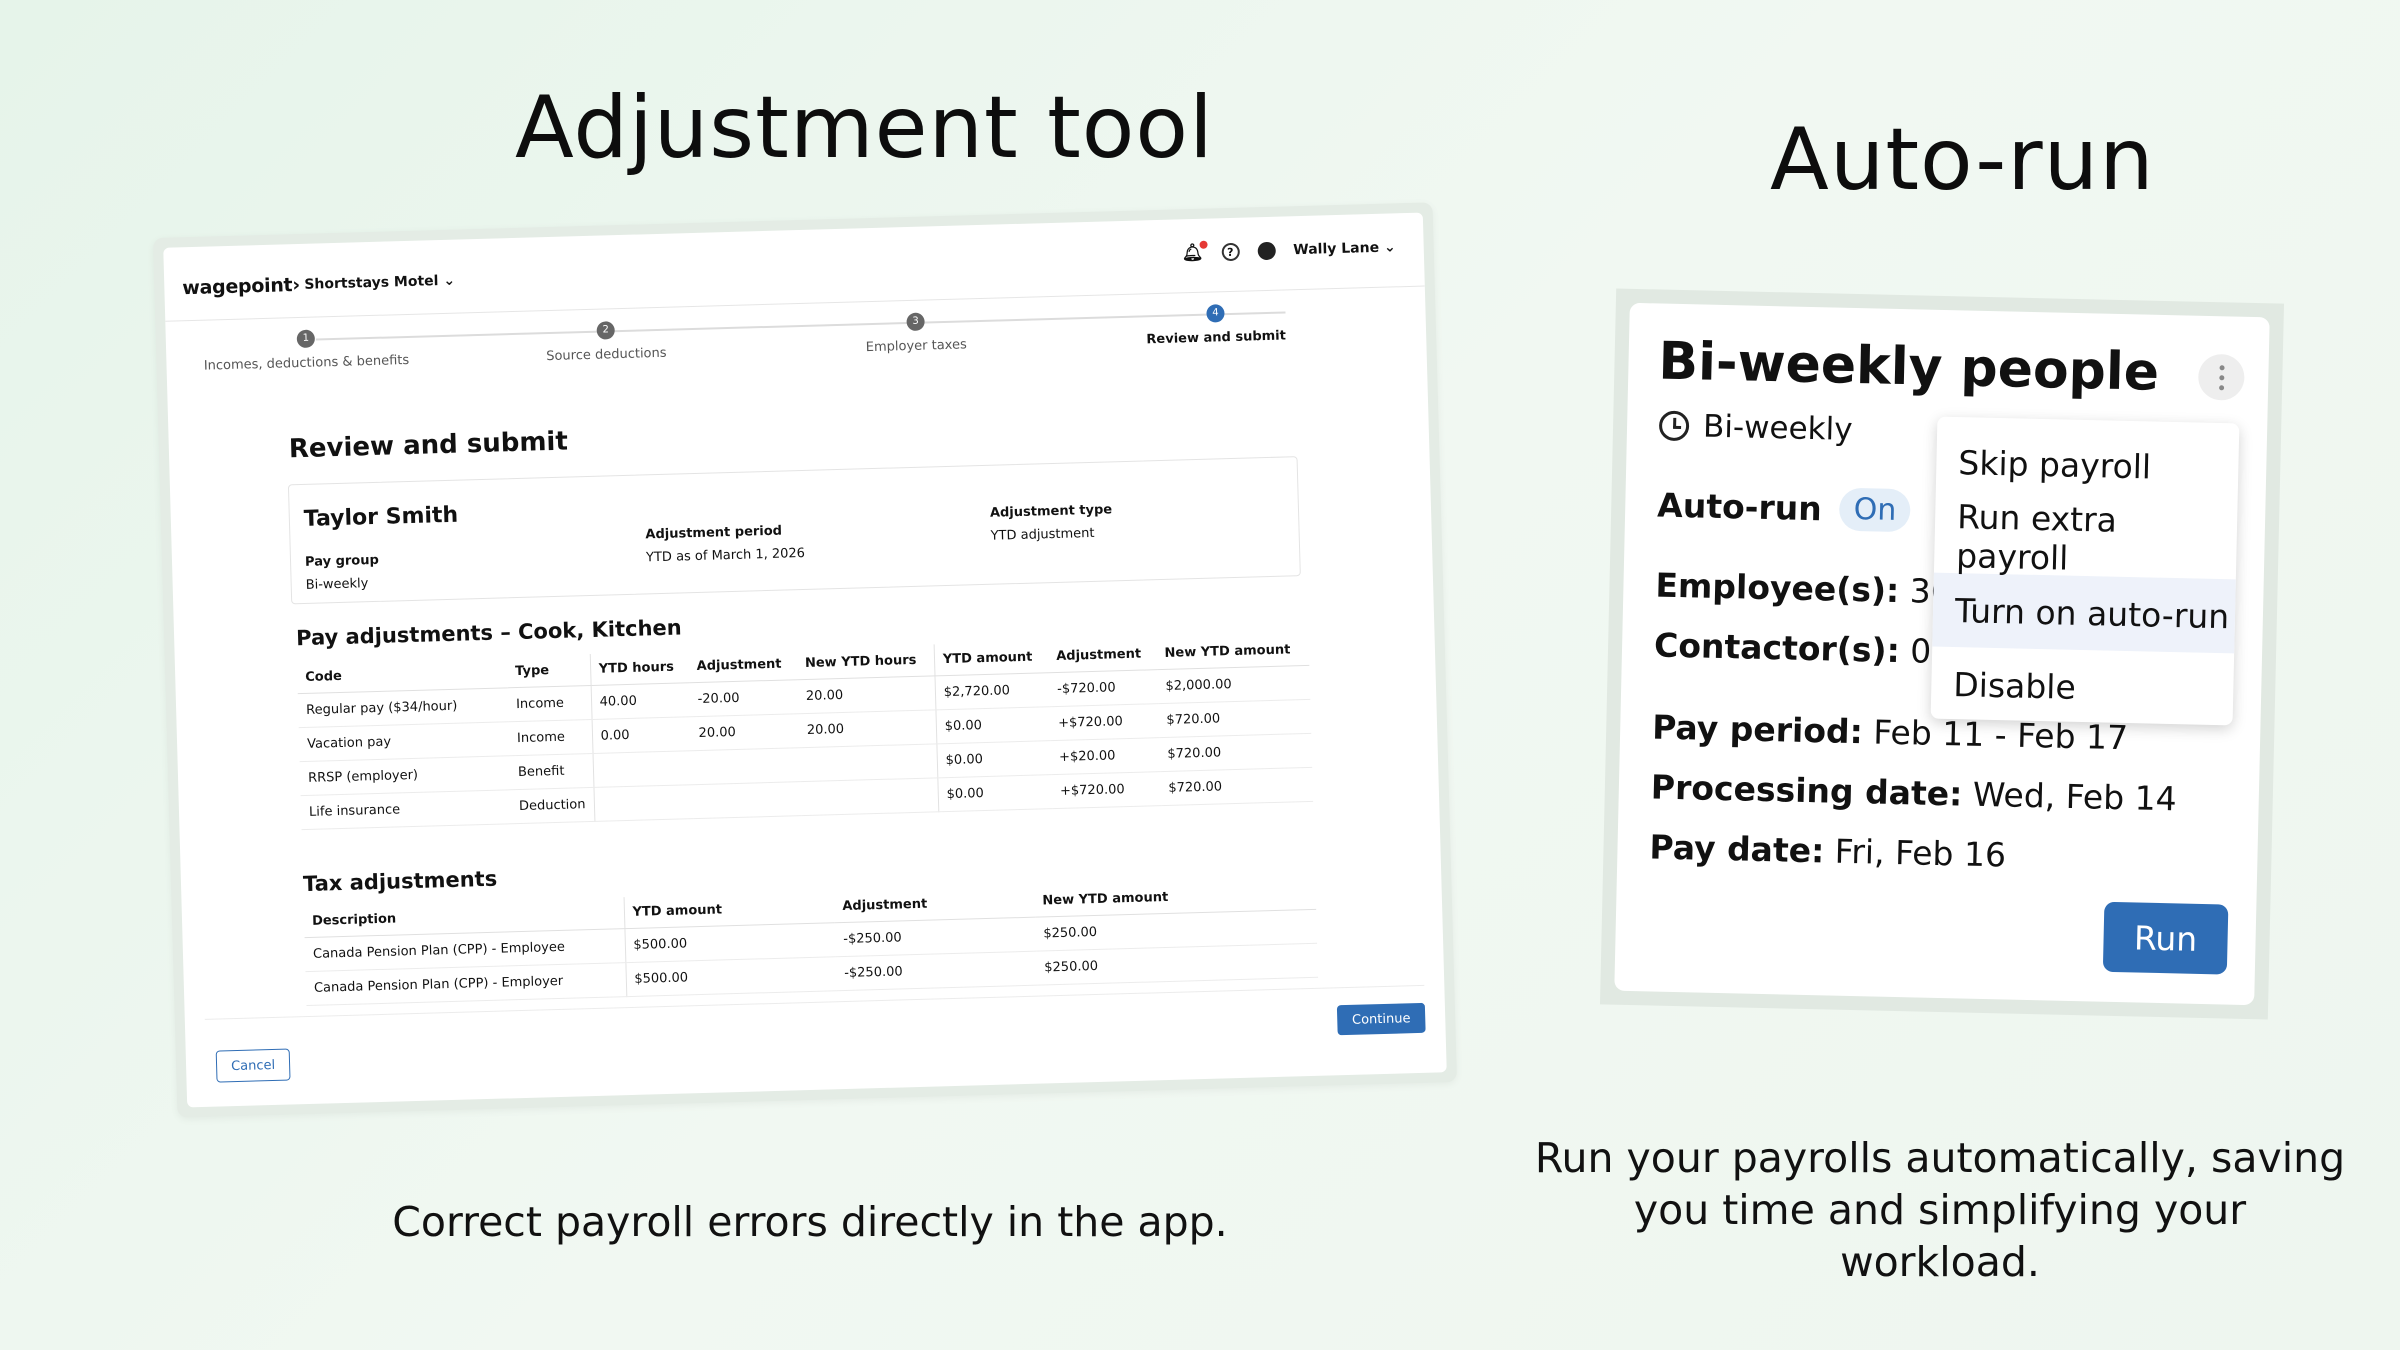 This screenshot has width=2400, height=1350. Describe the element at coordinates (306, 350) in the screenshot. I see `step-1: 1 Incomes, deductions & benefits` at that location.